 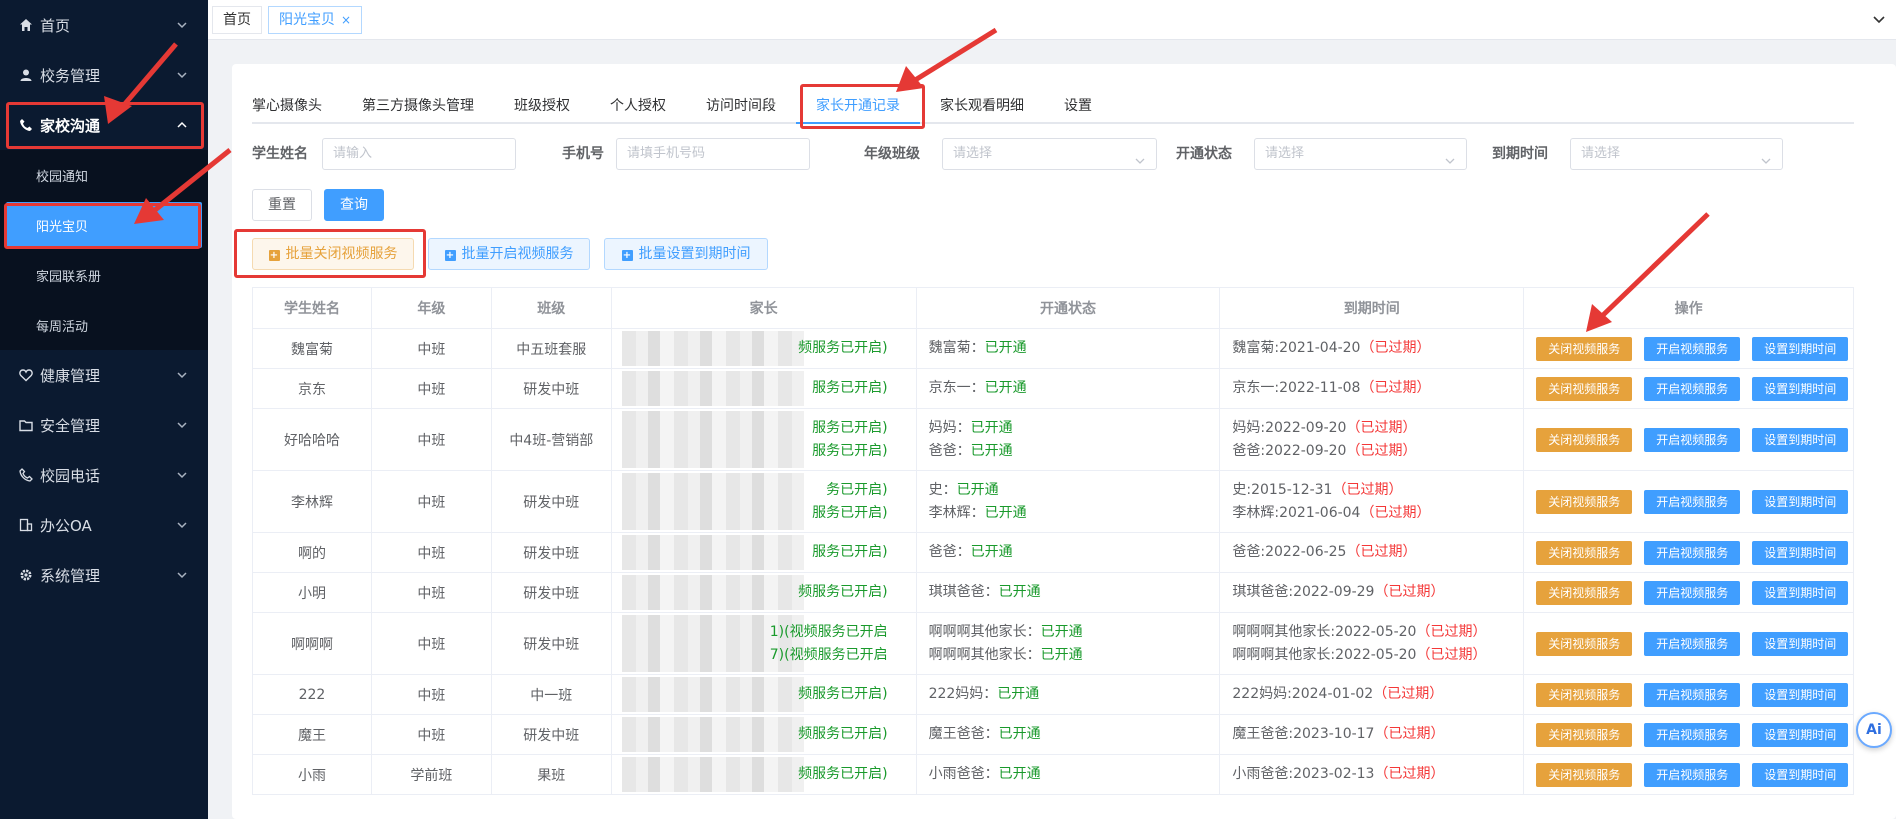 I want to click on status-parent: 爸爸：, so click(x=949, y=450).